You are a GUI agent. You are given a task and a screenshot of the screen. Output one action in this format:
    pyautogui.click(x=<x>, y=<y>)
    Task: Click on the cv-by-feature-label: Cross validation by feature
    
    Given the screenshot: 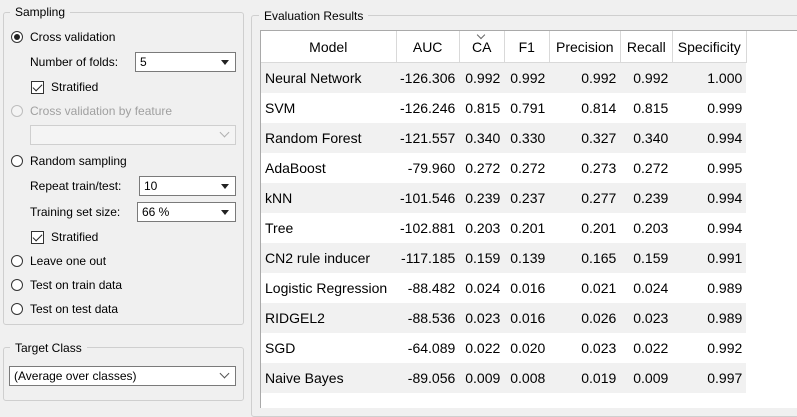 What is the action you would take?
    pyautogui.click(x=101, y=111)
    